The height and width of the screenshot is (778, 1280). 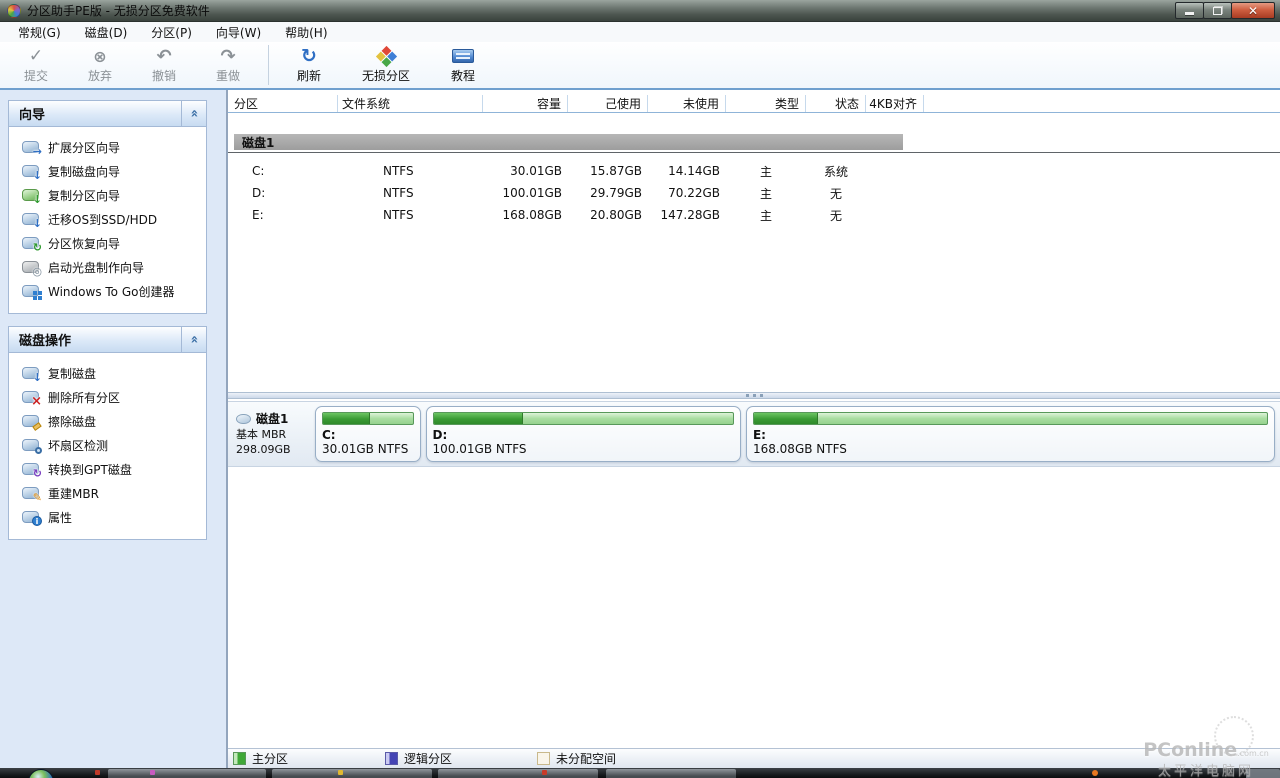 What do you see at coordinates (347, 418) in the screenshot?
I see `usage-bar-fill` at bounding box center [347, 418].